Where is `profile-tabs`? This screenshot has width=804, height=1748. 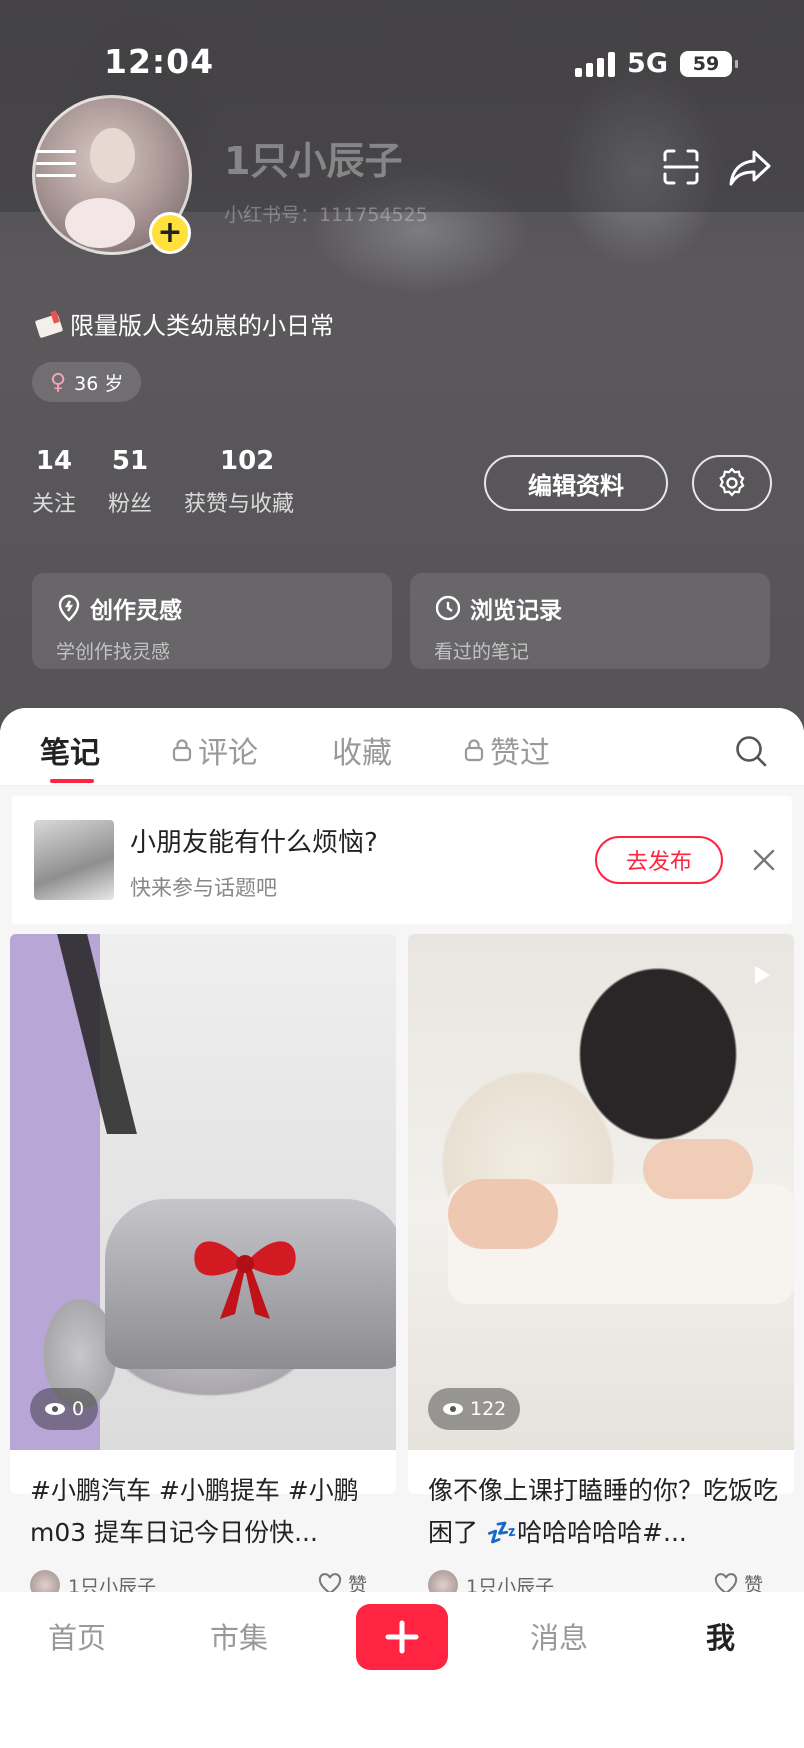
profile-tabs is located at coordinates (402, 747).